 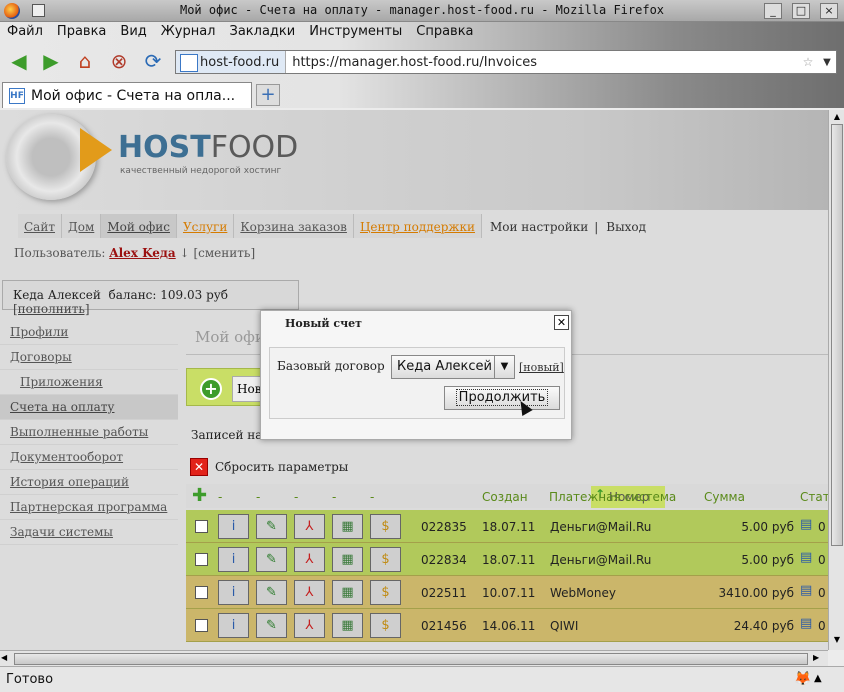 What do you see at coordinates (829, 11) in the screenshot?
I see `close-window-button: ×` at bounding box center [829, 11].